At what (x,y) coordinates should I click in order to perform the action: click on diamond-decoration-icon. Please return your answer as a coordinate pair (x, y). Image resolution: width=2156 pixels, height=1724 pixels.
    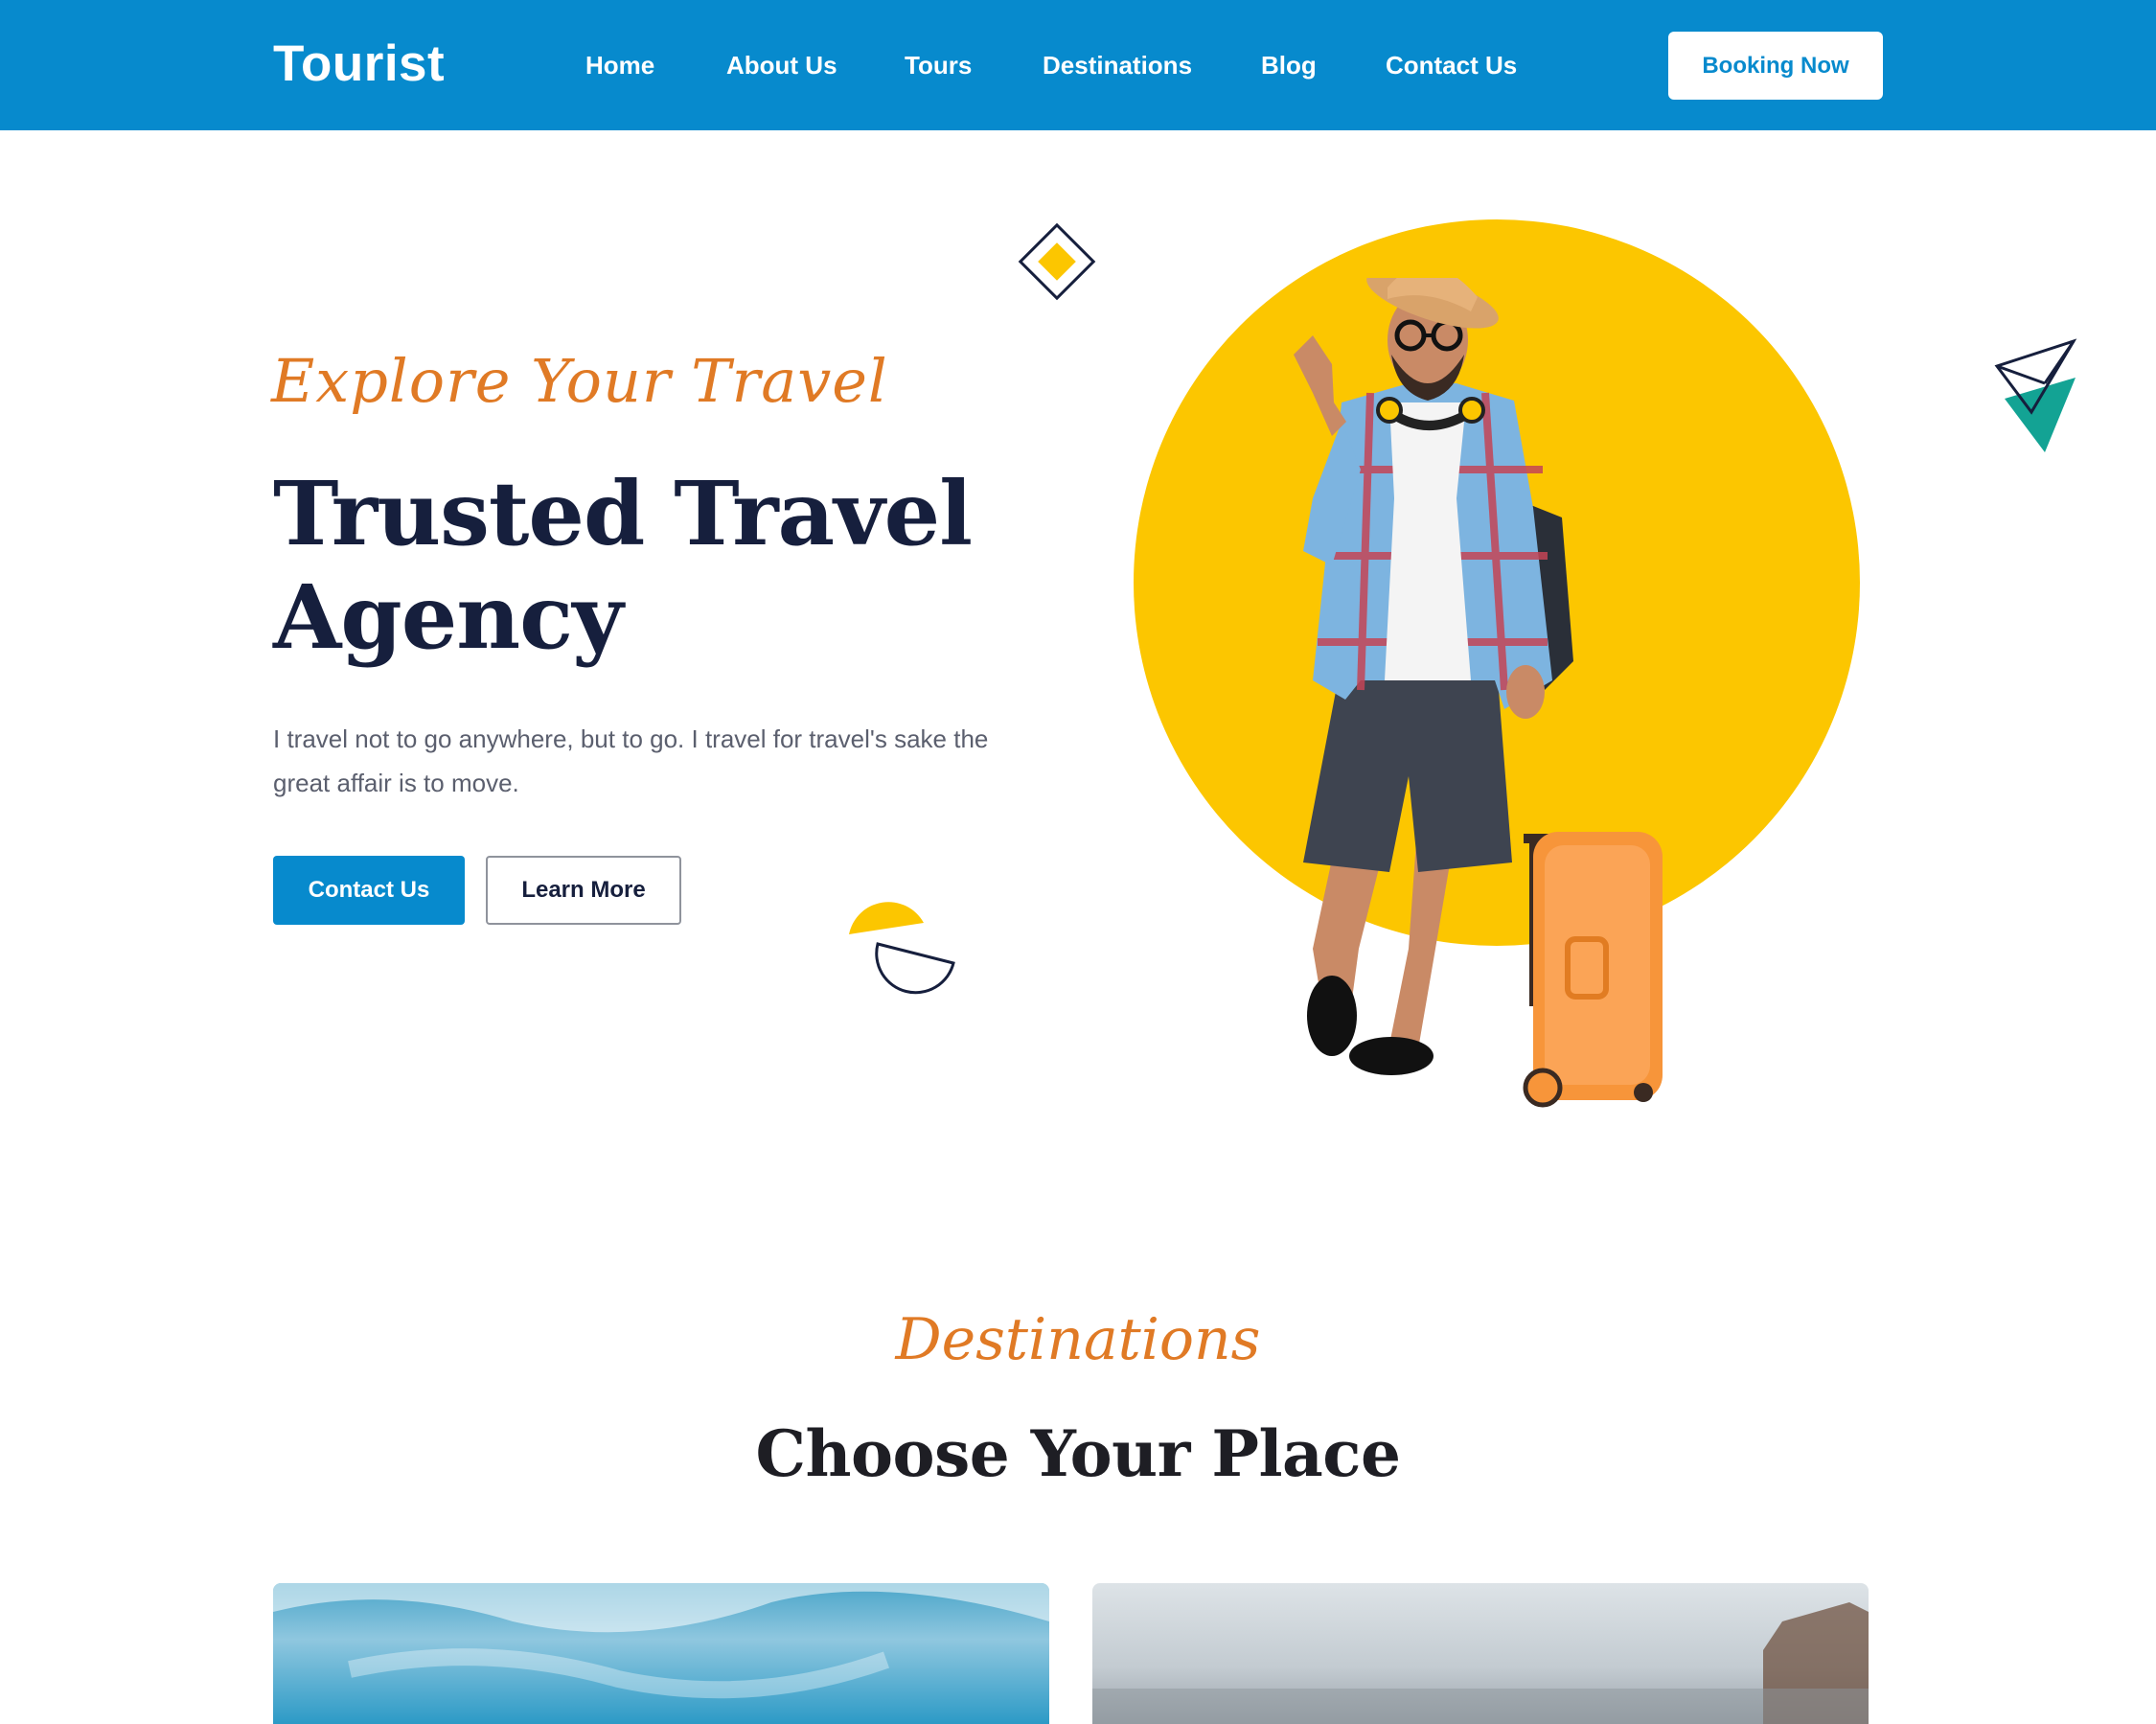
    Looking at the image, I should click on (1057, 261).